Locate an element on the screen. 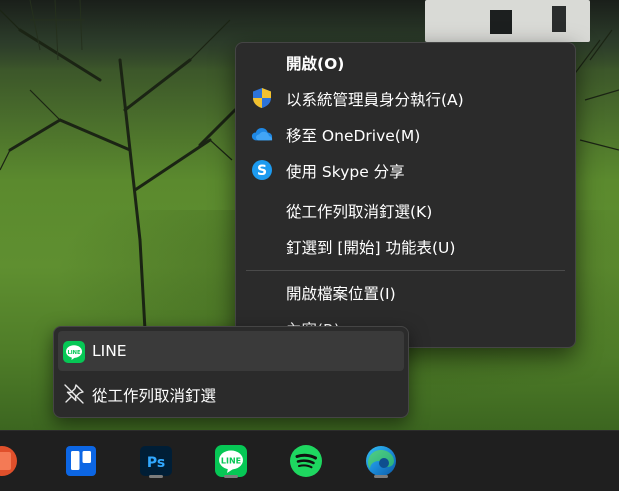  taskbar-app-trello is located at coordinates (81, 461).